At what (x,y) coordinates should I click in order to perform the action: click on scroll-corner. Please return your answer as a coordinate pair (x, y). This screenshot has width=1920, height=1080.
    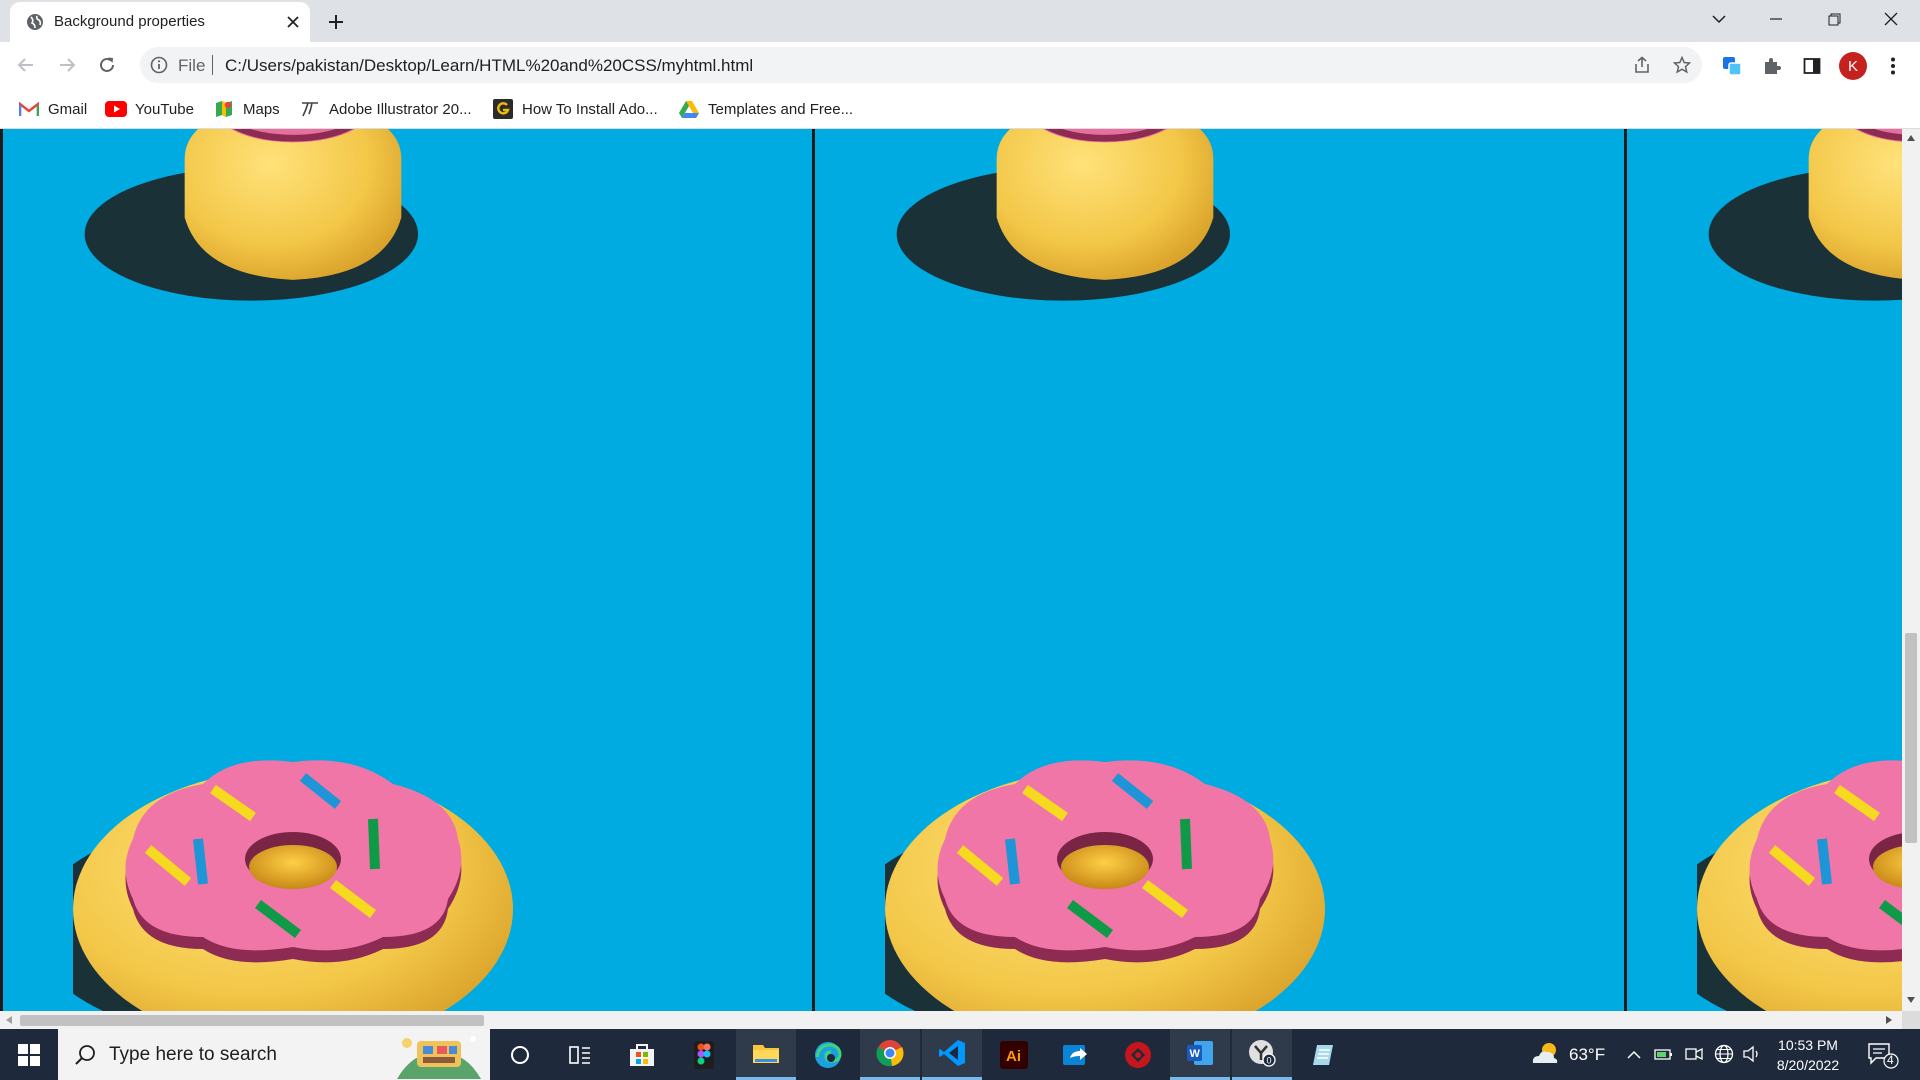
    Looking at the image, I should click on (1911, 1020).